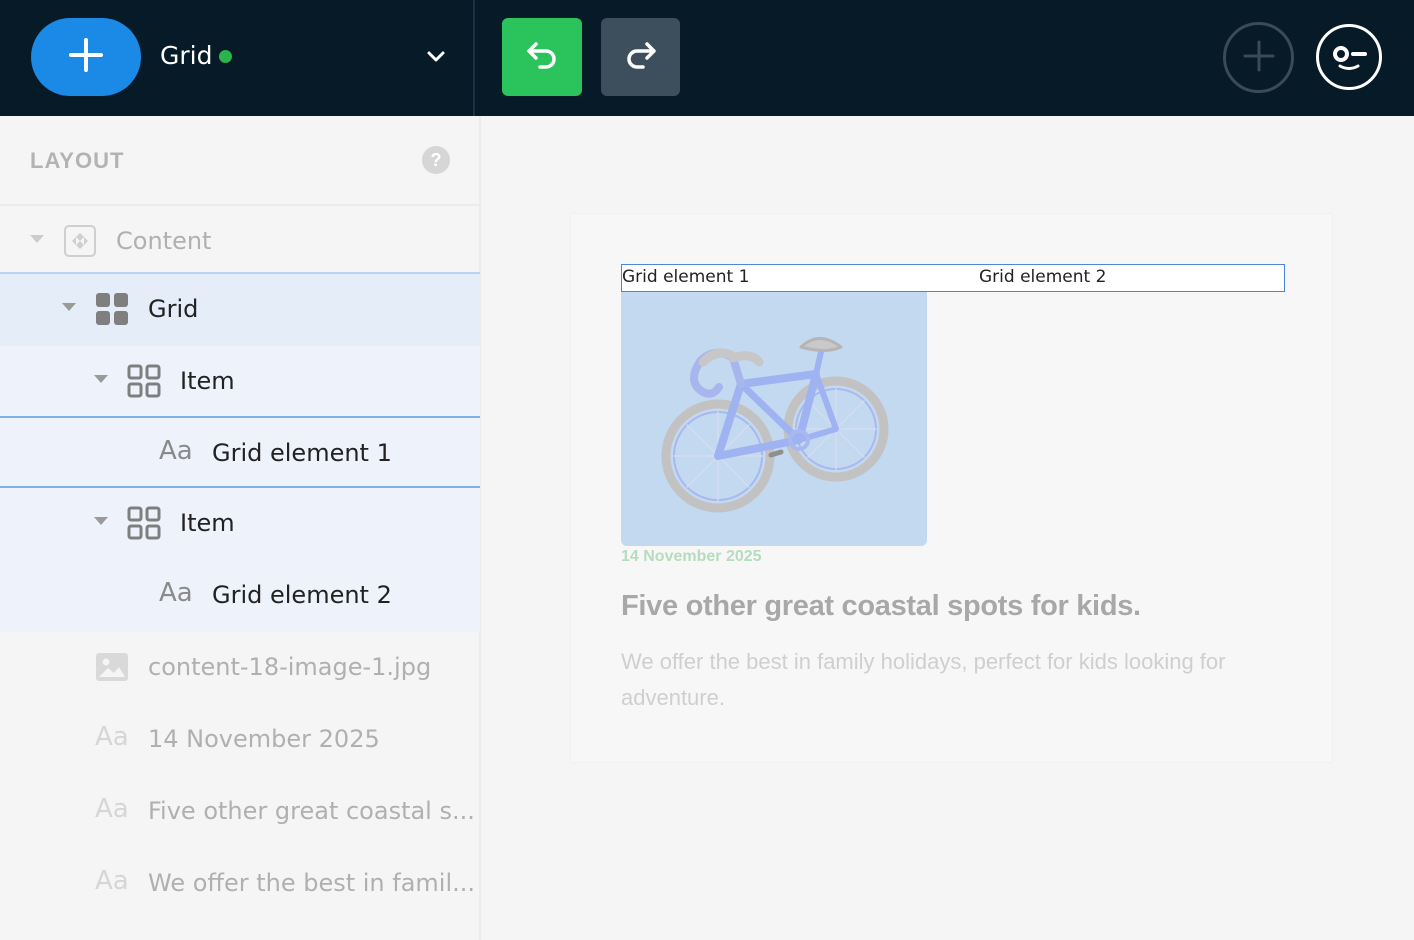 This screenshot has height=940, width=1414. Describe the element at coordinates (225, 56) in the screenshot. I see `status-indicator` at that location.